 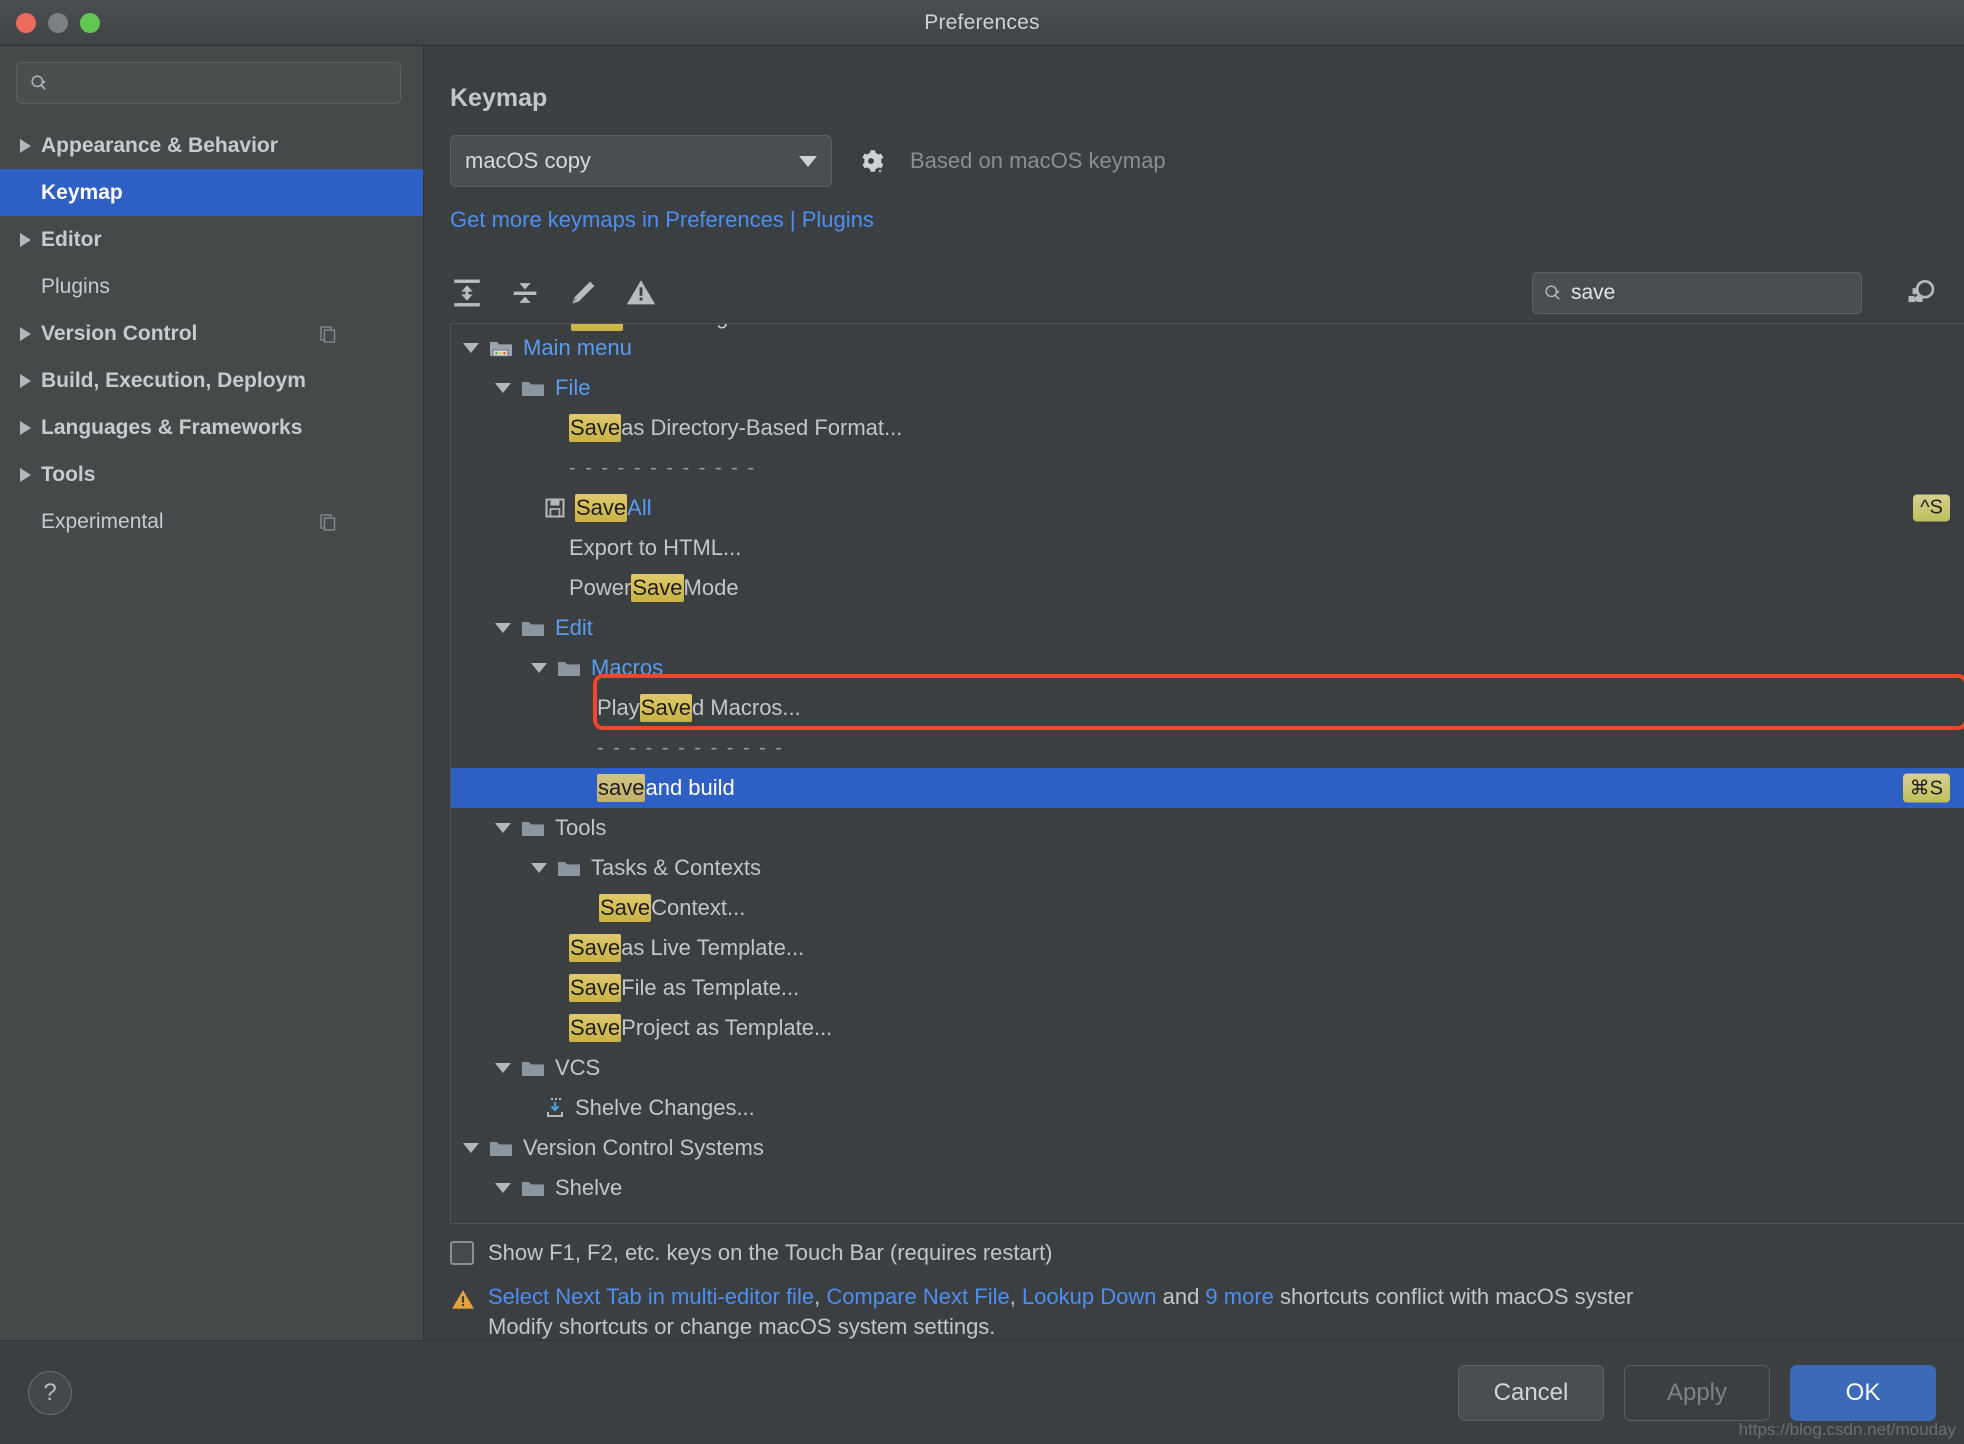 What do you see at coordinates (1863, 1392) in the screenshot?
I see `ok-button: OK` at bounding box center [1863, 1392].